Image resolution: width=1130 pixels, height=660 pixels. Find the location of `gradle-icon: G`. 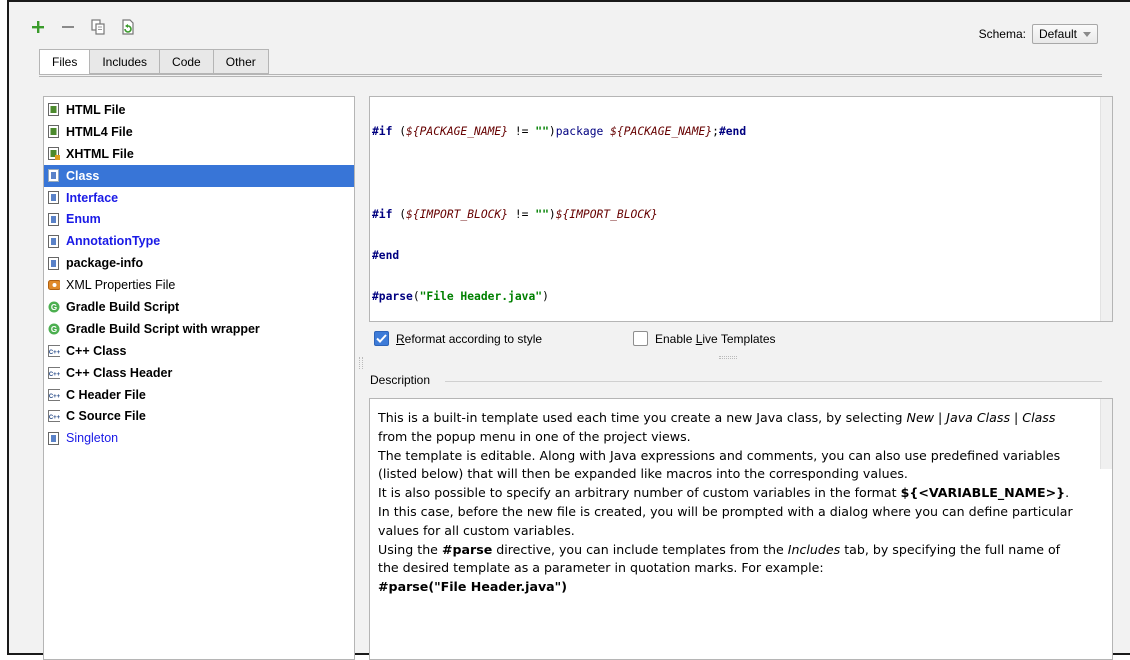

gradle-icon: G is located at coordinates (54, 306).